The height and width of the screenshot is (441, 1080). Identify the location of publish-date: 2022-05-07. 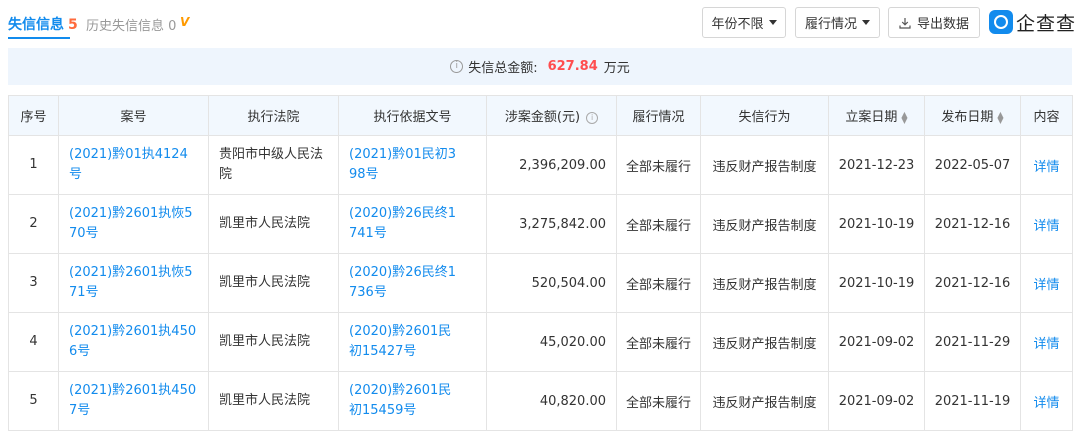
(972, 165).